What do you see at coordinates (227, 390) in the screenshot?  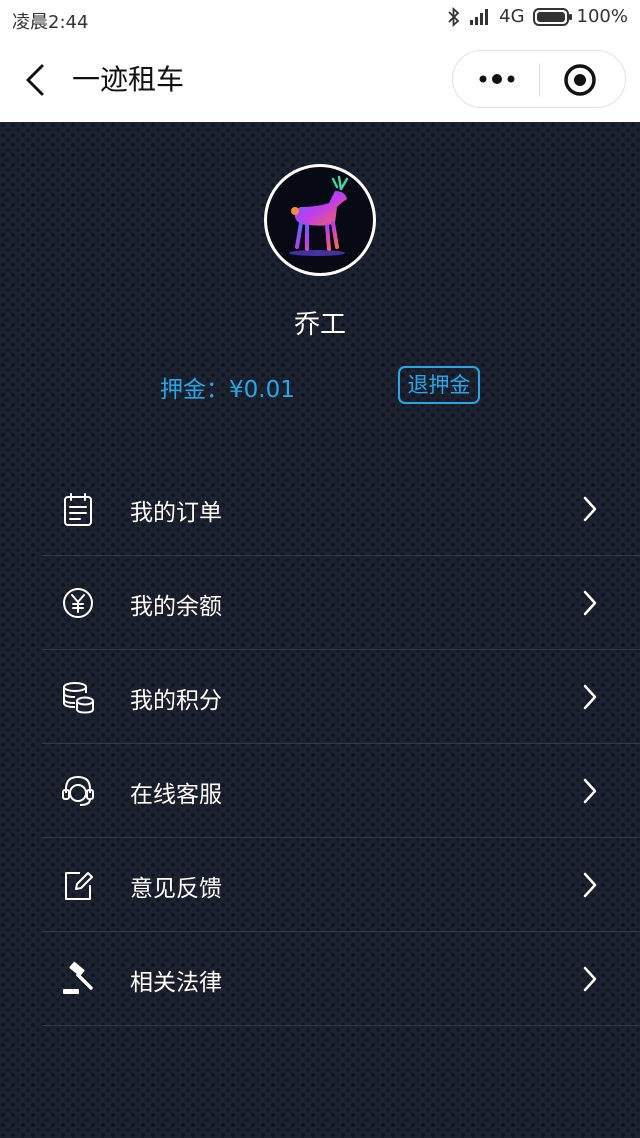 I see `deposit-amount: 押金：¥0.01` at bounding box center [227, 390].